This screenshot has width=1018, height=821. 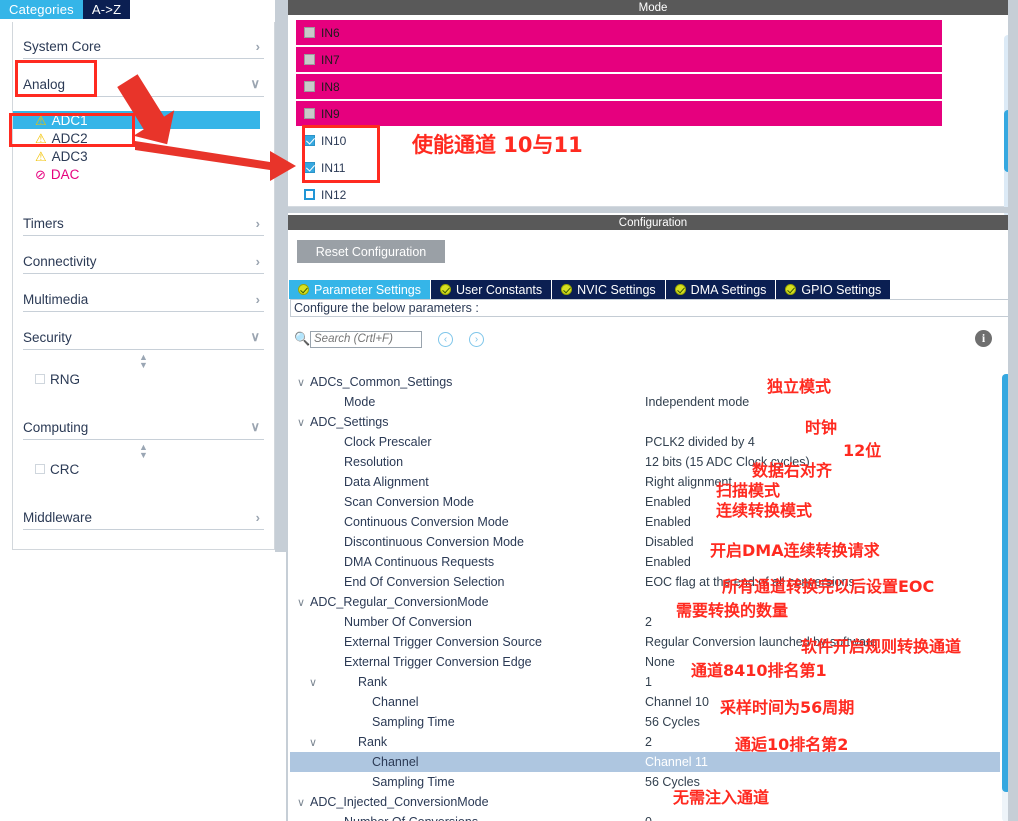 I want to click on tree-group-adc-injected-conversionmode: ∨ ADC_Injected_ConversionMode, so click(x=645, y=802).